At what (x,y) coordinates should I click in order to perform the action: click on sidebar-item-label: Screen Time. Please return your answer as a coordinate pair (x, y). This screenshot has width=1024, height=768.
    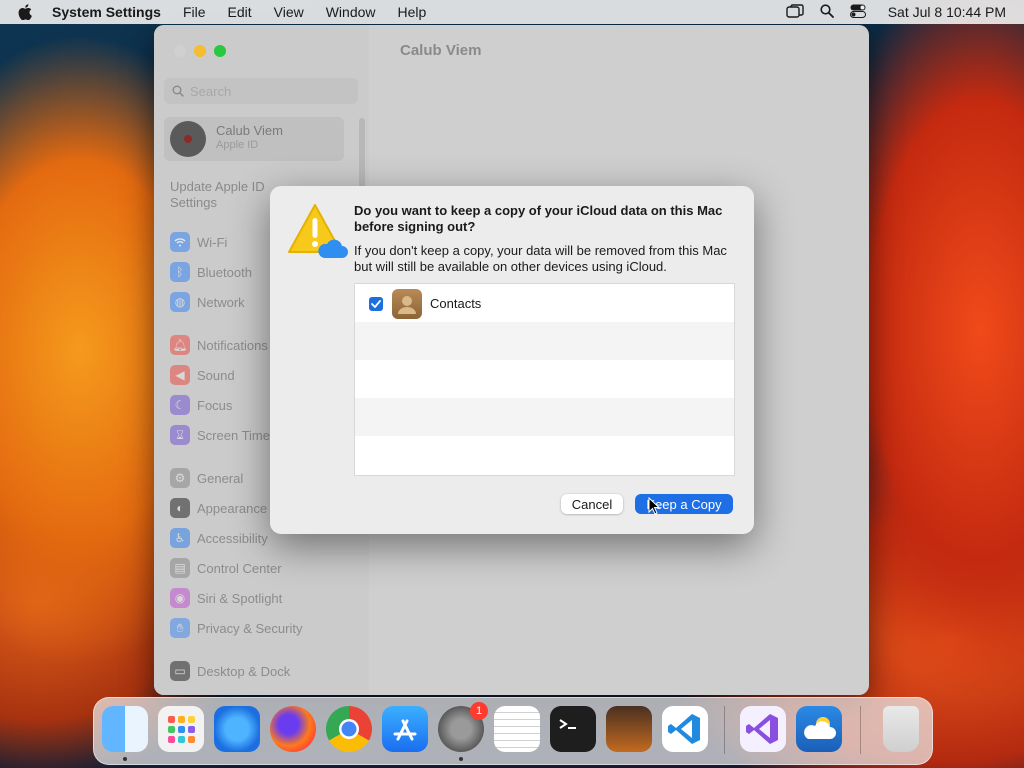
    Looking at the image, I should click on (233, 435).